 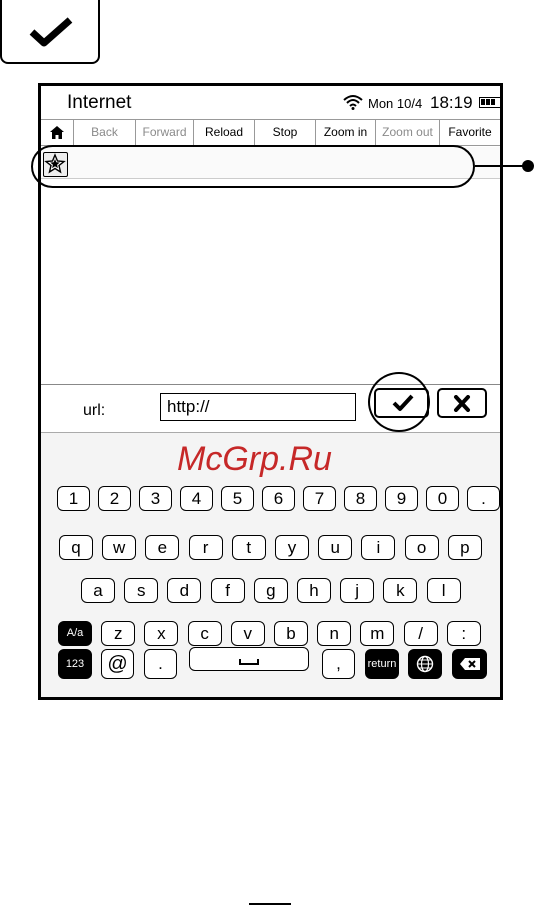 I want to click on zoom-out-button: Zoom out, so click(x=408, y=132).